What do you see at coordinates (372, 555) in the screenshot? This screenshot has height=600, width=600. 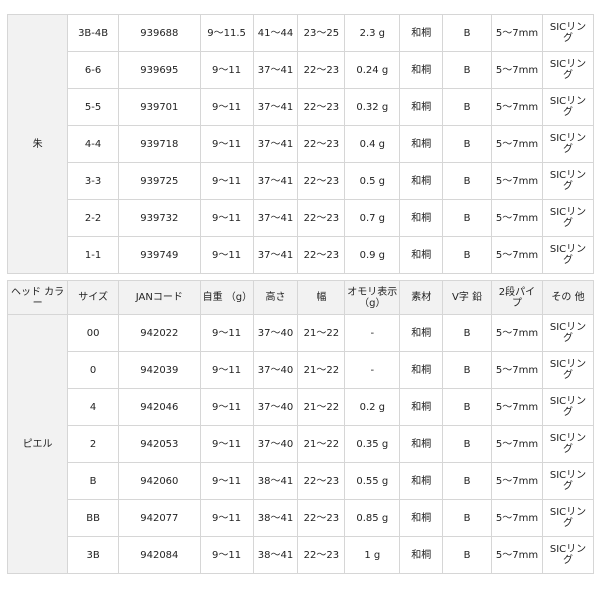 I see `sinker-cell: 1 g` at bounding box center [372, 555].